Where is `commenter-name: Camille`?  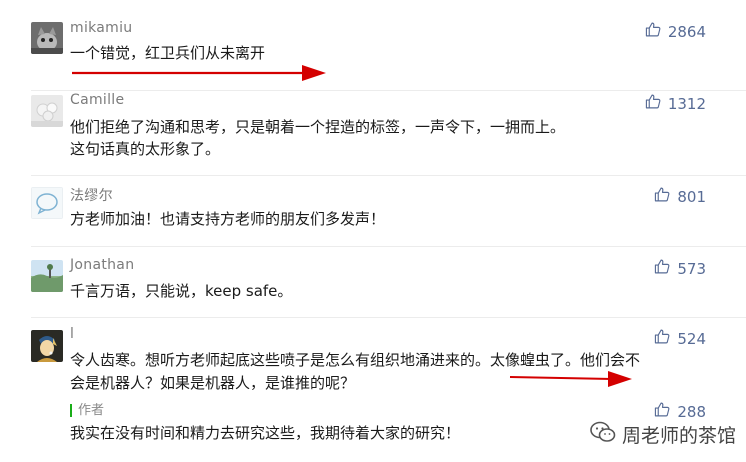 commenter-name: Camille is located at coordinates (97, 100).